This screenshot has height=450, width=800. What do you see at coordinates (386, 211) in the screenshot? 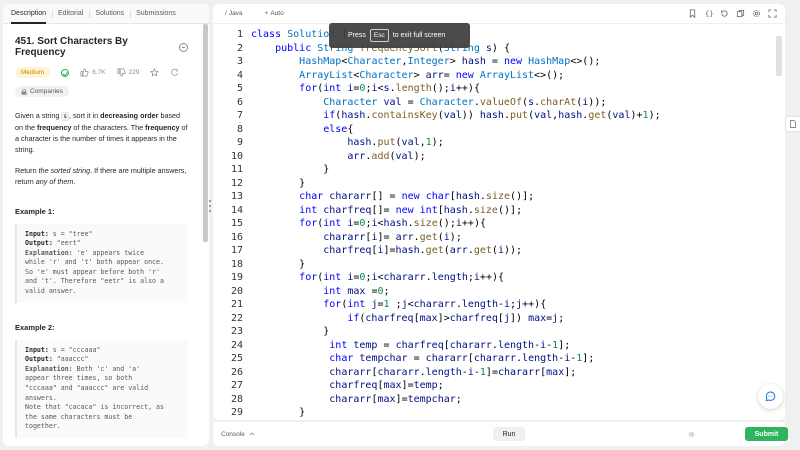
I see `code-text: int charfreq[]= new int[hash.size()];` at bounding box center [386, 211].